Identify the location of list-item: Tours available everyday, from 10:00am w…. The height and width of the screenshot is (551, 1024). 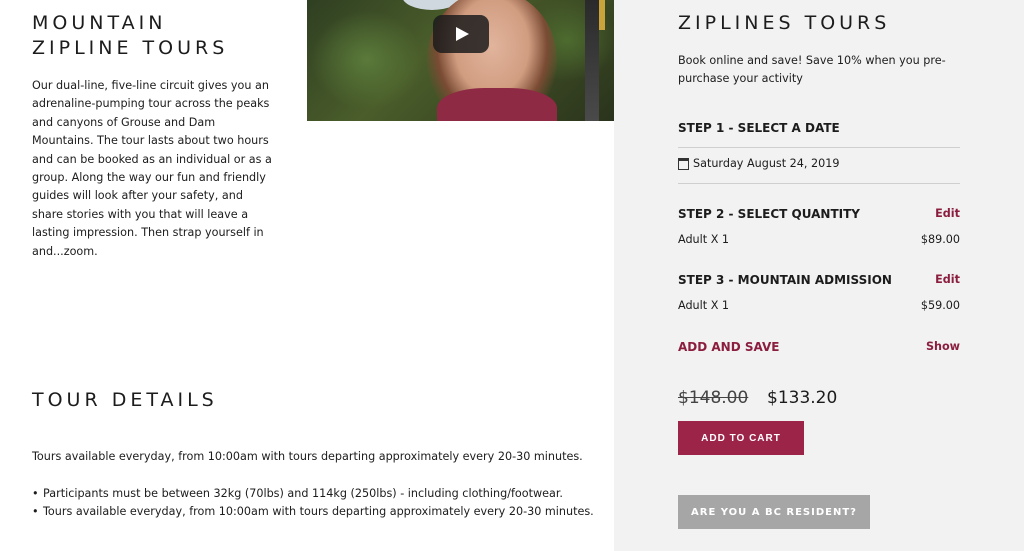
(317, 512).